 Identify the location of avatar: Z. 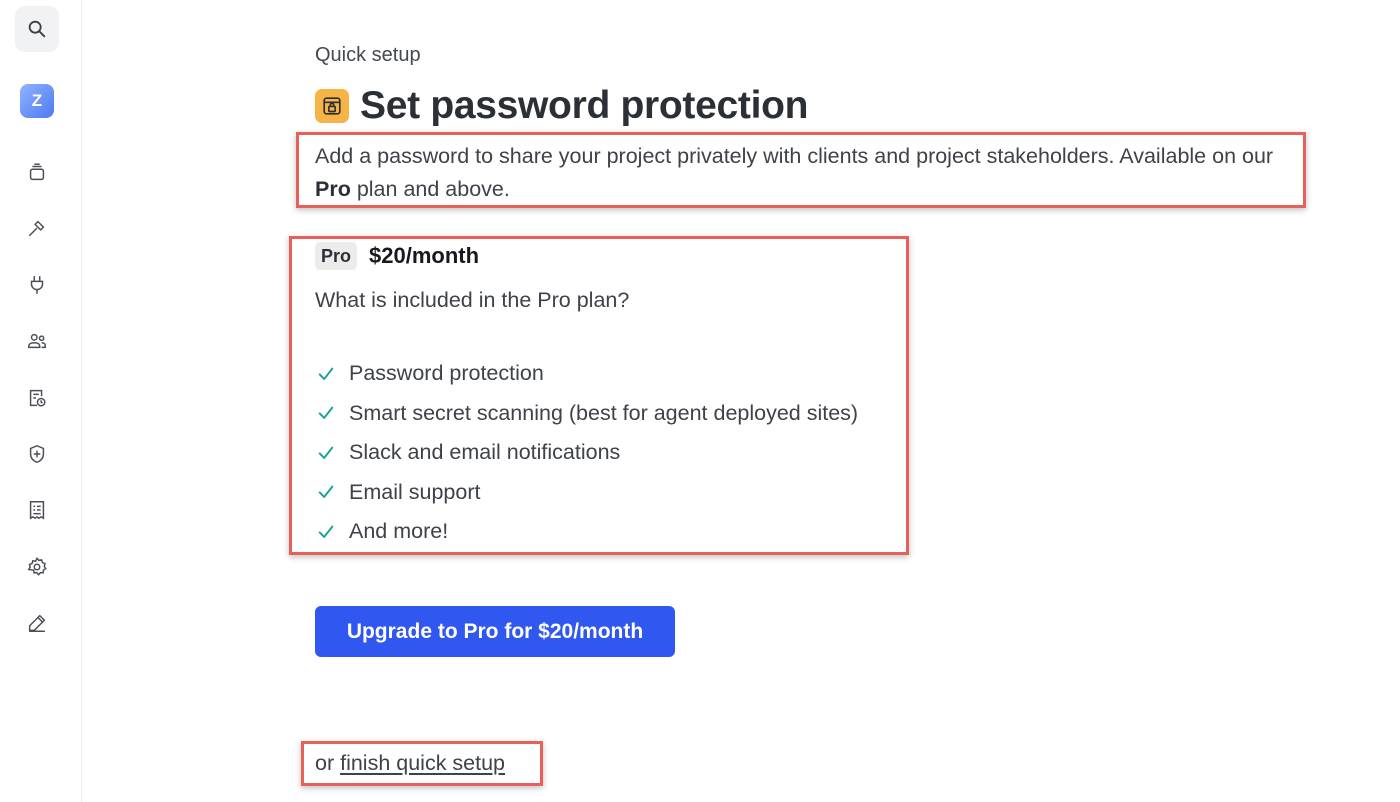
(37, 101).